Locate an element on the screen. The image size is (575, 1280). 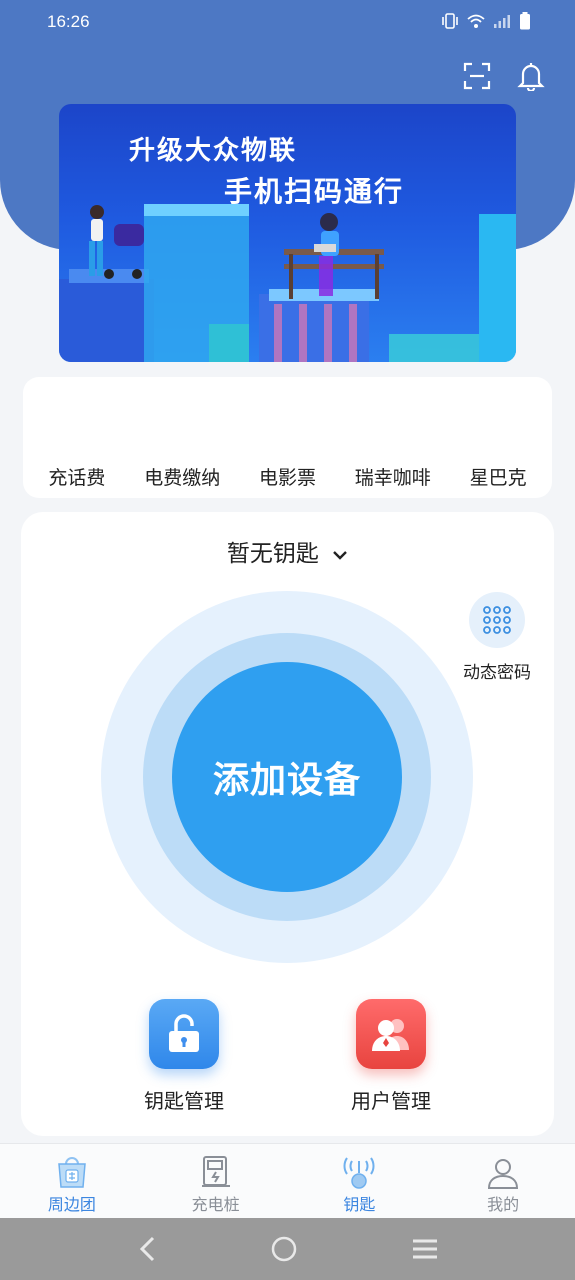
user-management-label: 用户管理 is located at coordinates (391, 1101).